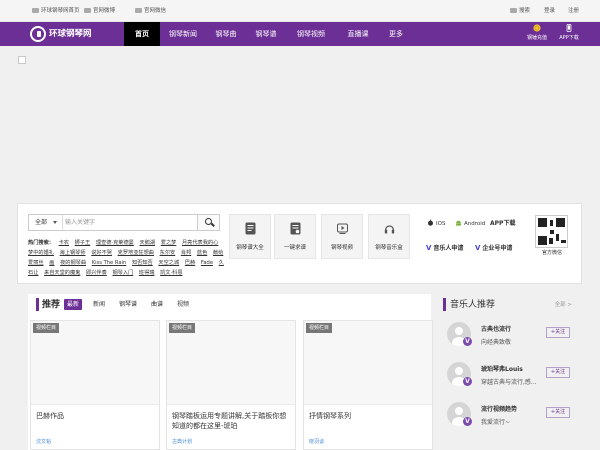  Describe the element at coordinates (316, 441) in the screenshot. I see `card-author: 晓羽谈` at that location.